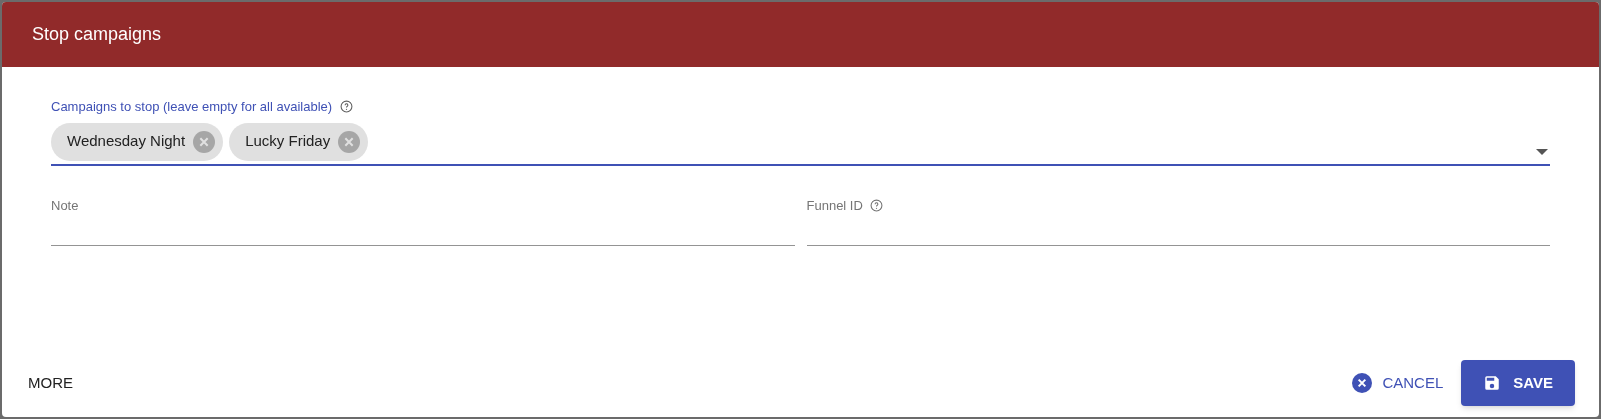  Describe the element at coordinates (1542, 151) in the screenshot. I see `dropdown-caret-icon` at that location.